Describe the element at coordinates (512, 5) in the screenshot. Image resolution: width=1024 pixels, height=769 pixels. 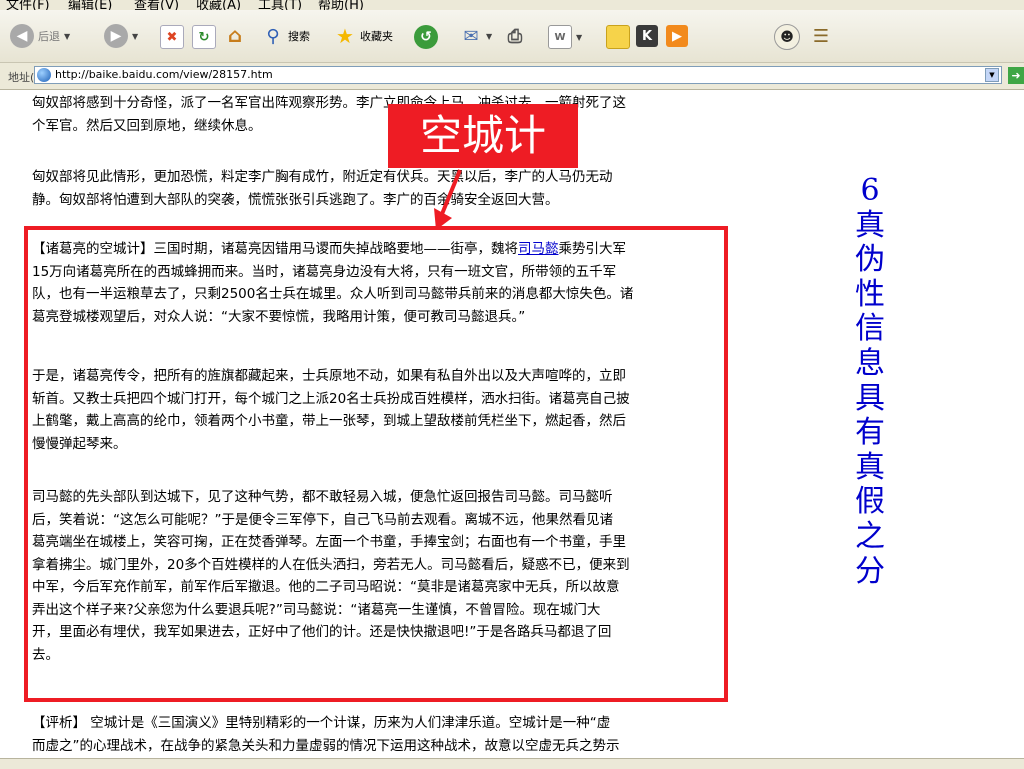
I see `menu-bar: 文件(F) 编辑(E) 查看(V) 收藏(A) 工具(T) 帮助(H)` at that location.